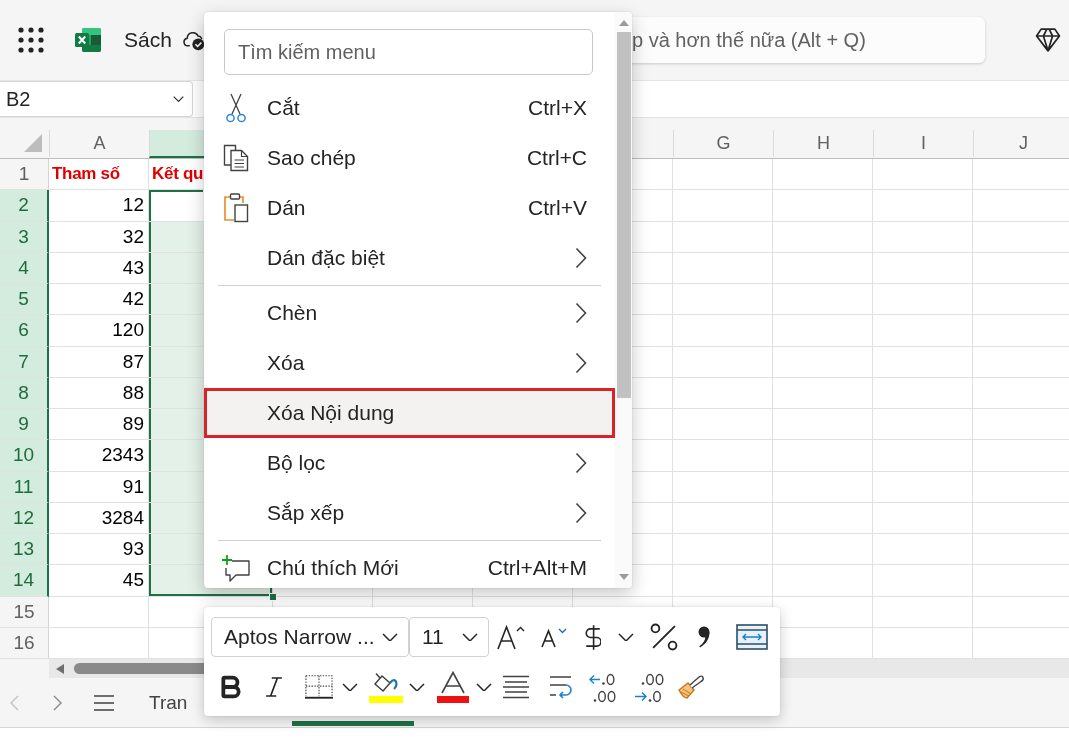 The image size is (1069, 740). Describe the element at coordinates (554, 637) in the screenshot. I see `shrink-font-icon` at that location.